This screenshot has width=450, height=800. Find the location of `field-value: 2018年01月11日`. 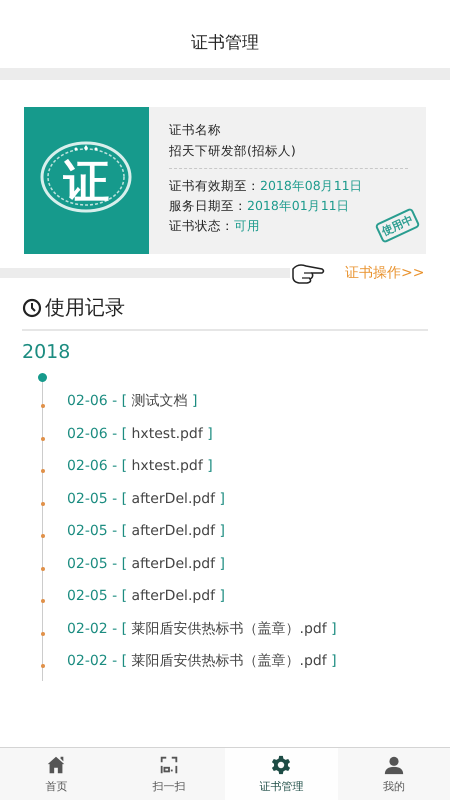

field-value: 2018年01月11日 is located at coordinates (298, 205).